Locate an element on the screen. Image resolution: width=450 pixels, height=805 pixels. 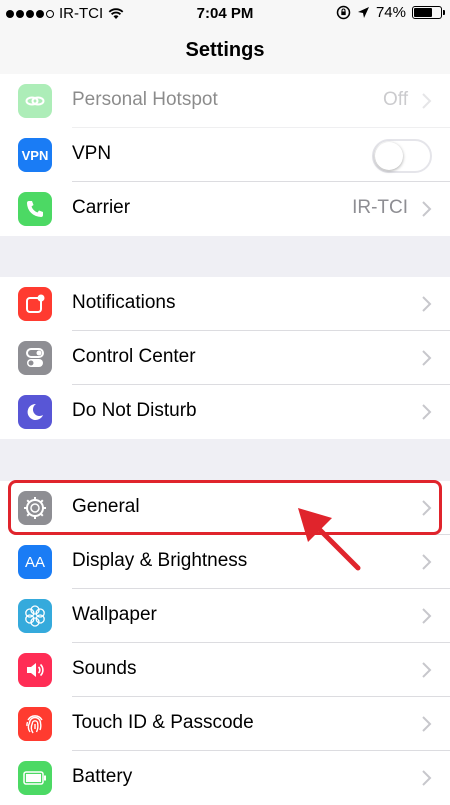
row-label: Notifications is located at coordinates (124, 302).